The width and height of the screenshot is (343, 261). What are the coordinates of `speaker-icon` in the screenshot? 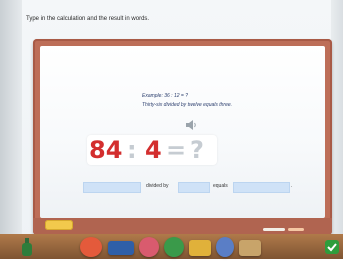 It's located at (192, 123).